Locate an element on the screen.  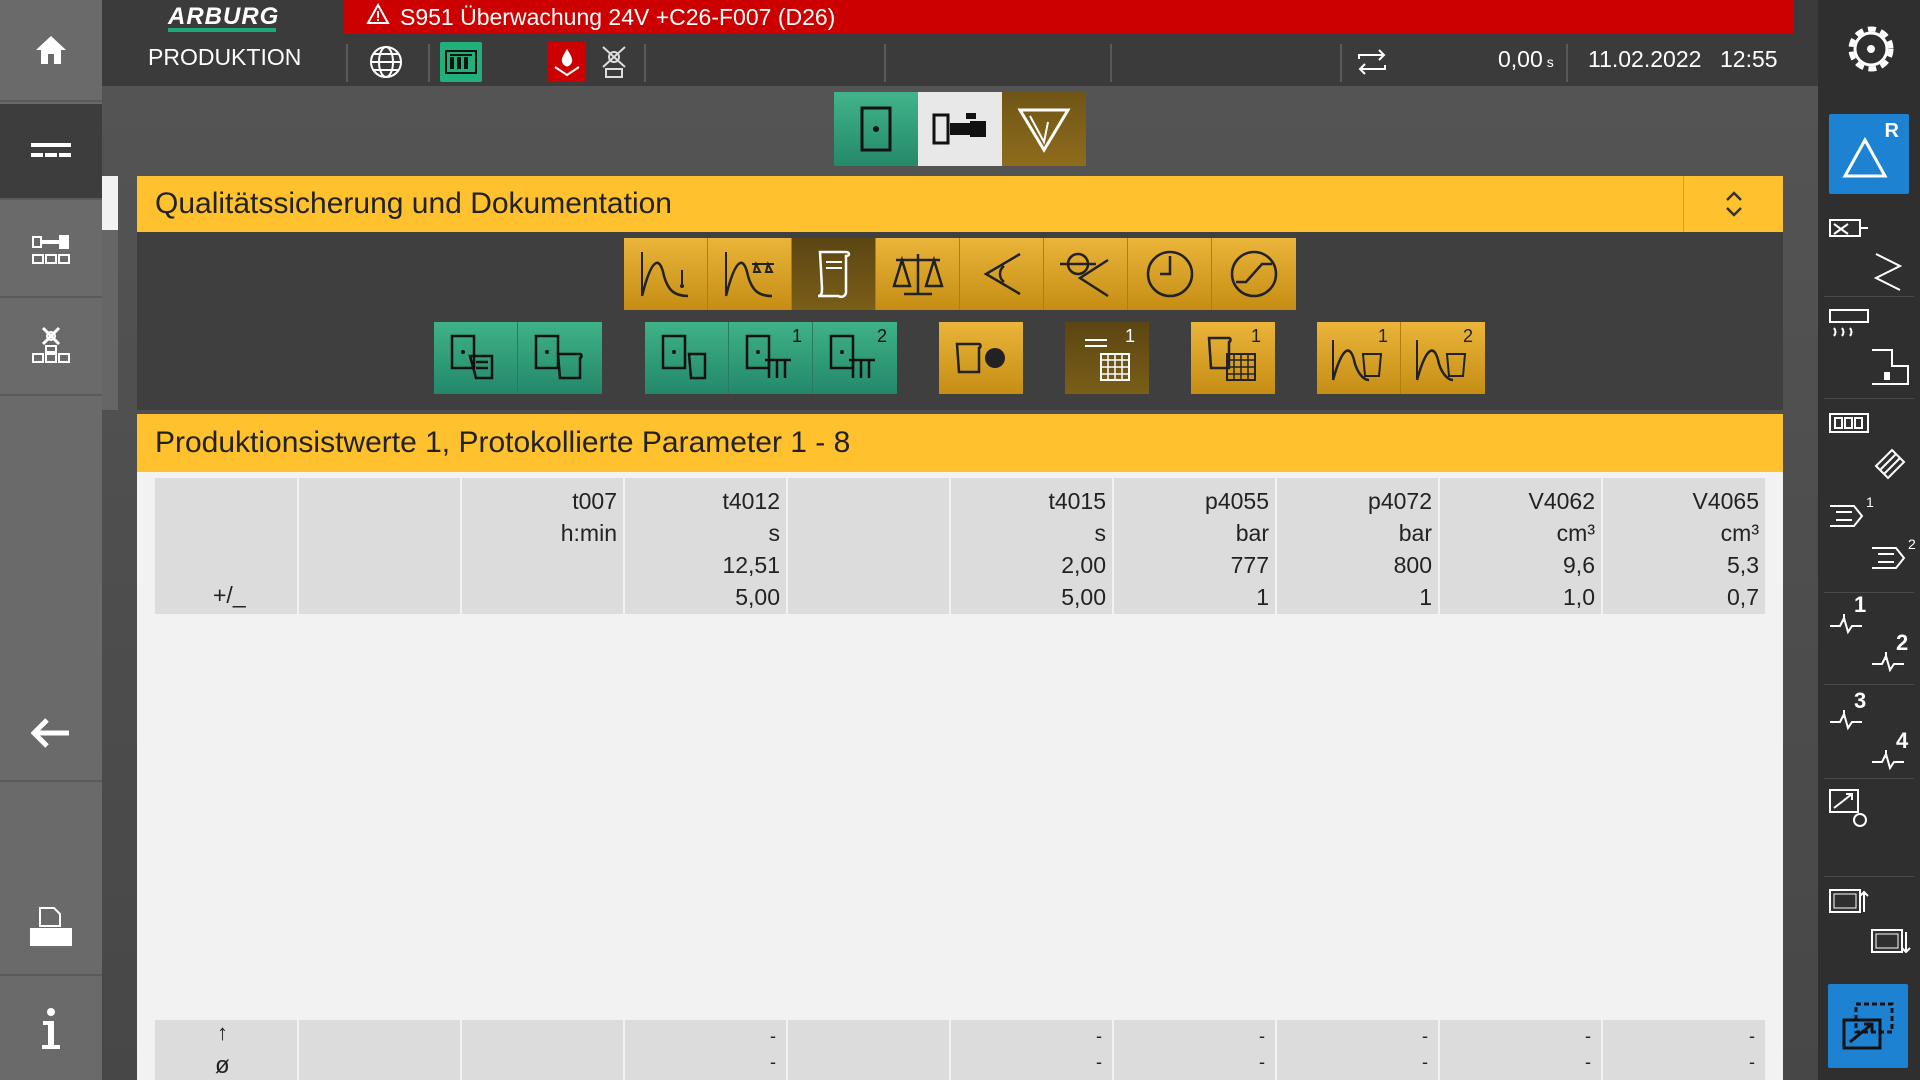
cycle-arrows-icon is located at coordinates (1372, 62).